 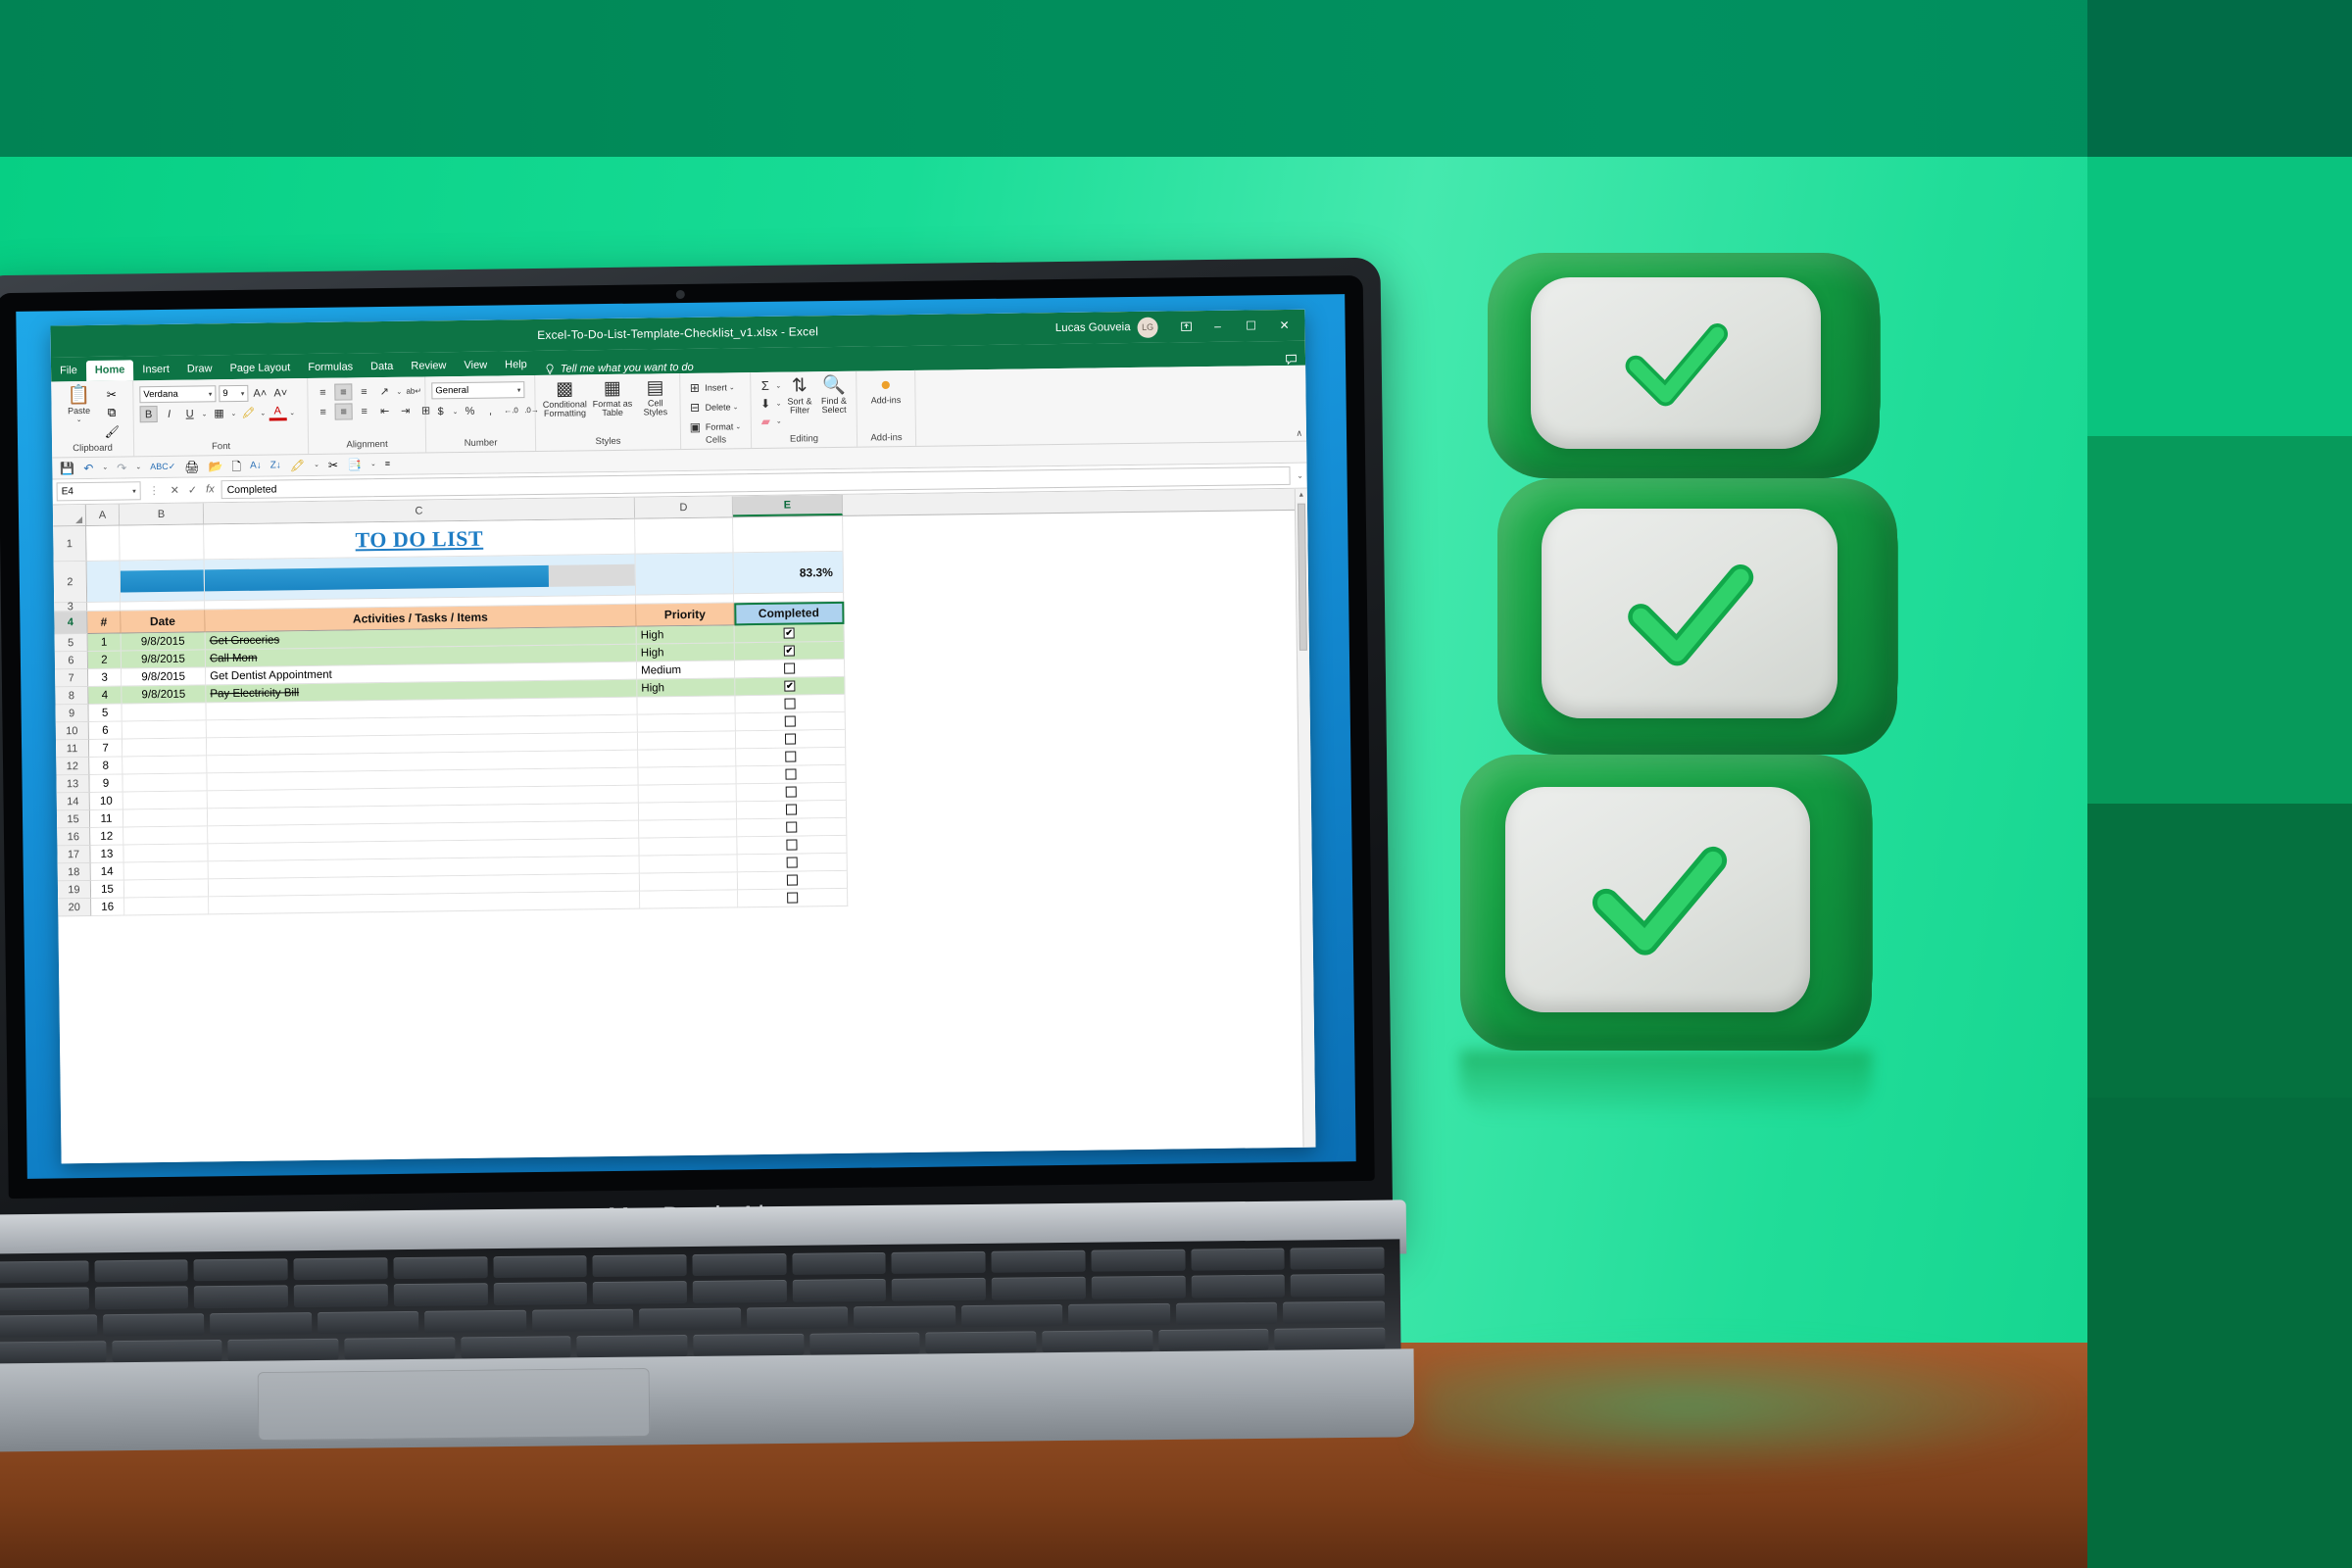 What do you see at coordinates (106, 801) in the screenshot?
I see `cell-item-number: 10` at bounding box center [106, 801].